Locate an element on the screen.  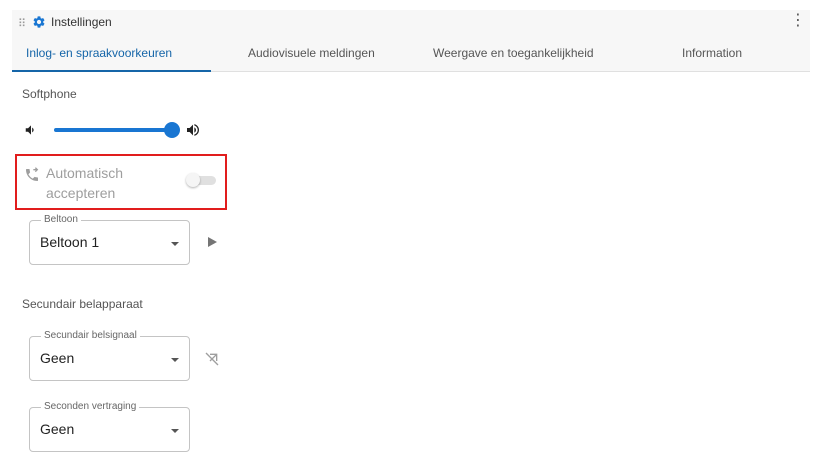
tab-information: Information is located at coordinates (712, 53).